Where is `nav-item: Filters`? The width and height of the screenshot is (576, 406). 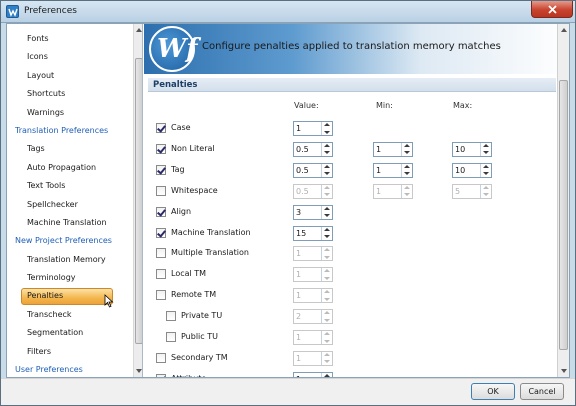
nav-item: Filters is located at coordinates (70, 352).